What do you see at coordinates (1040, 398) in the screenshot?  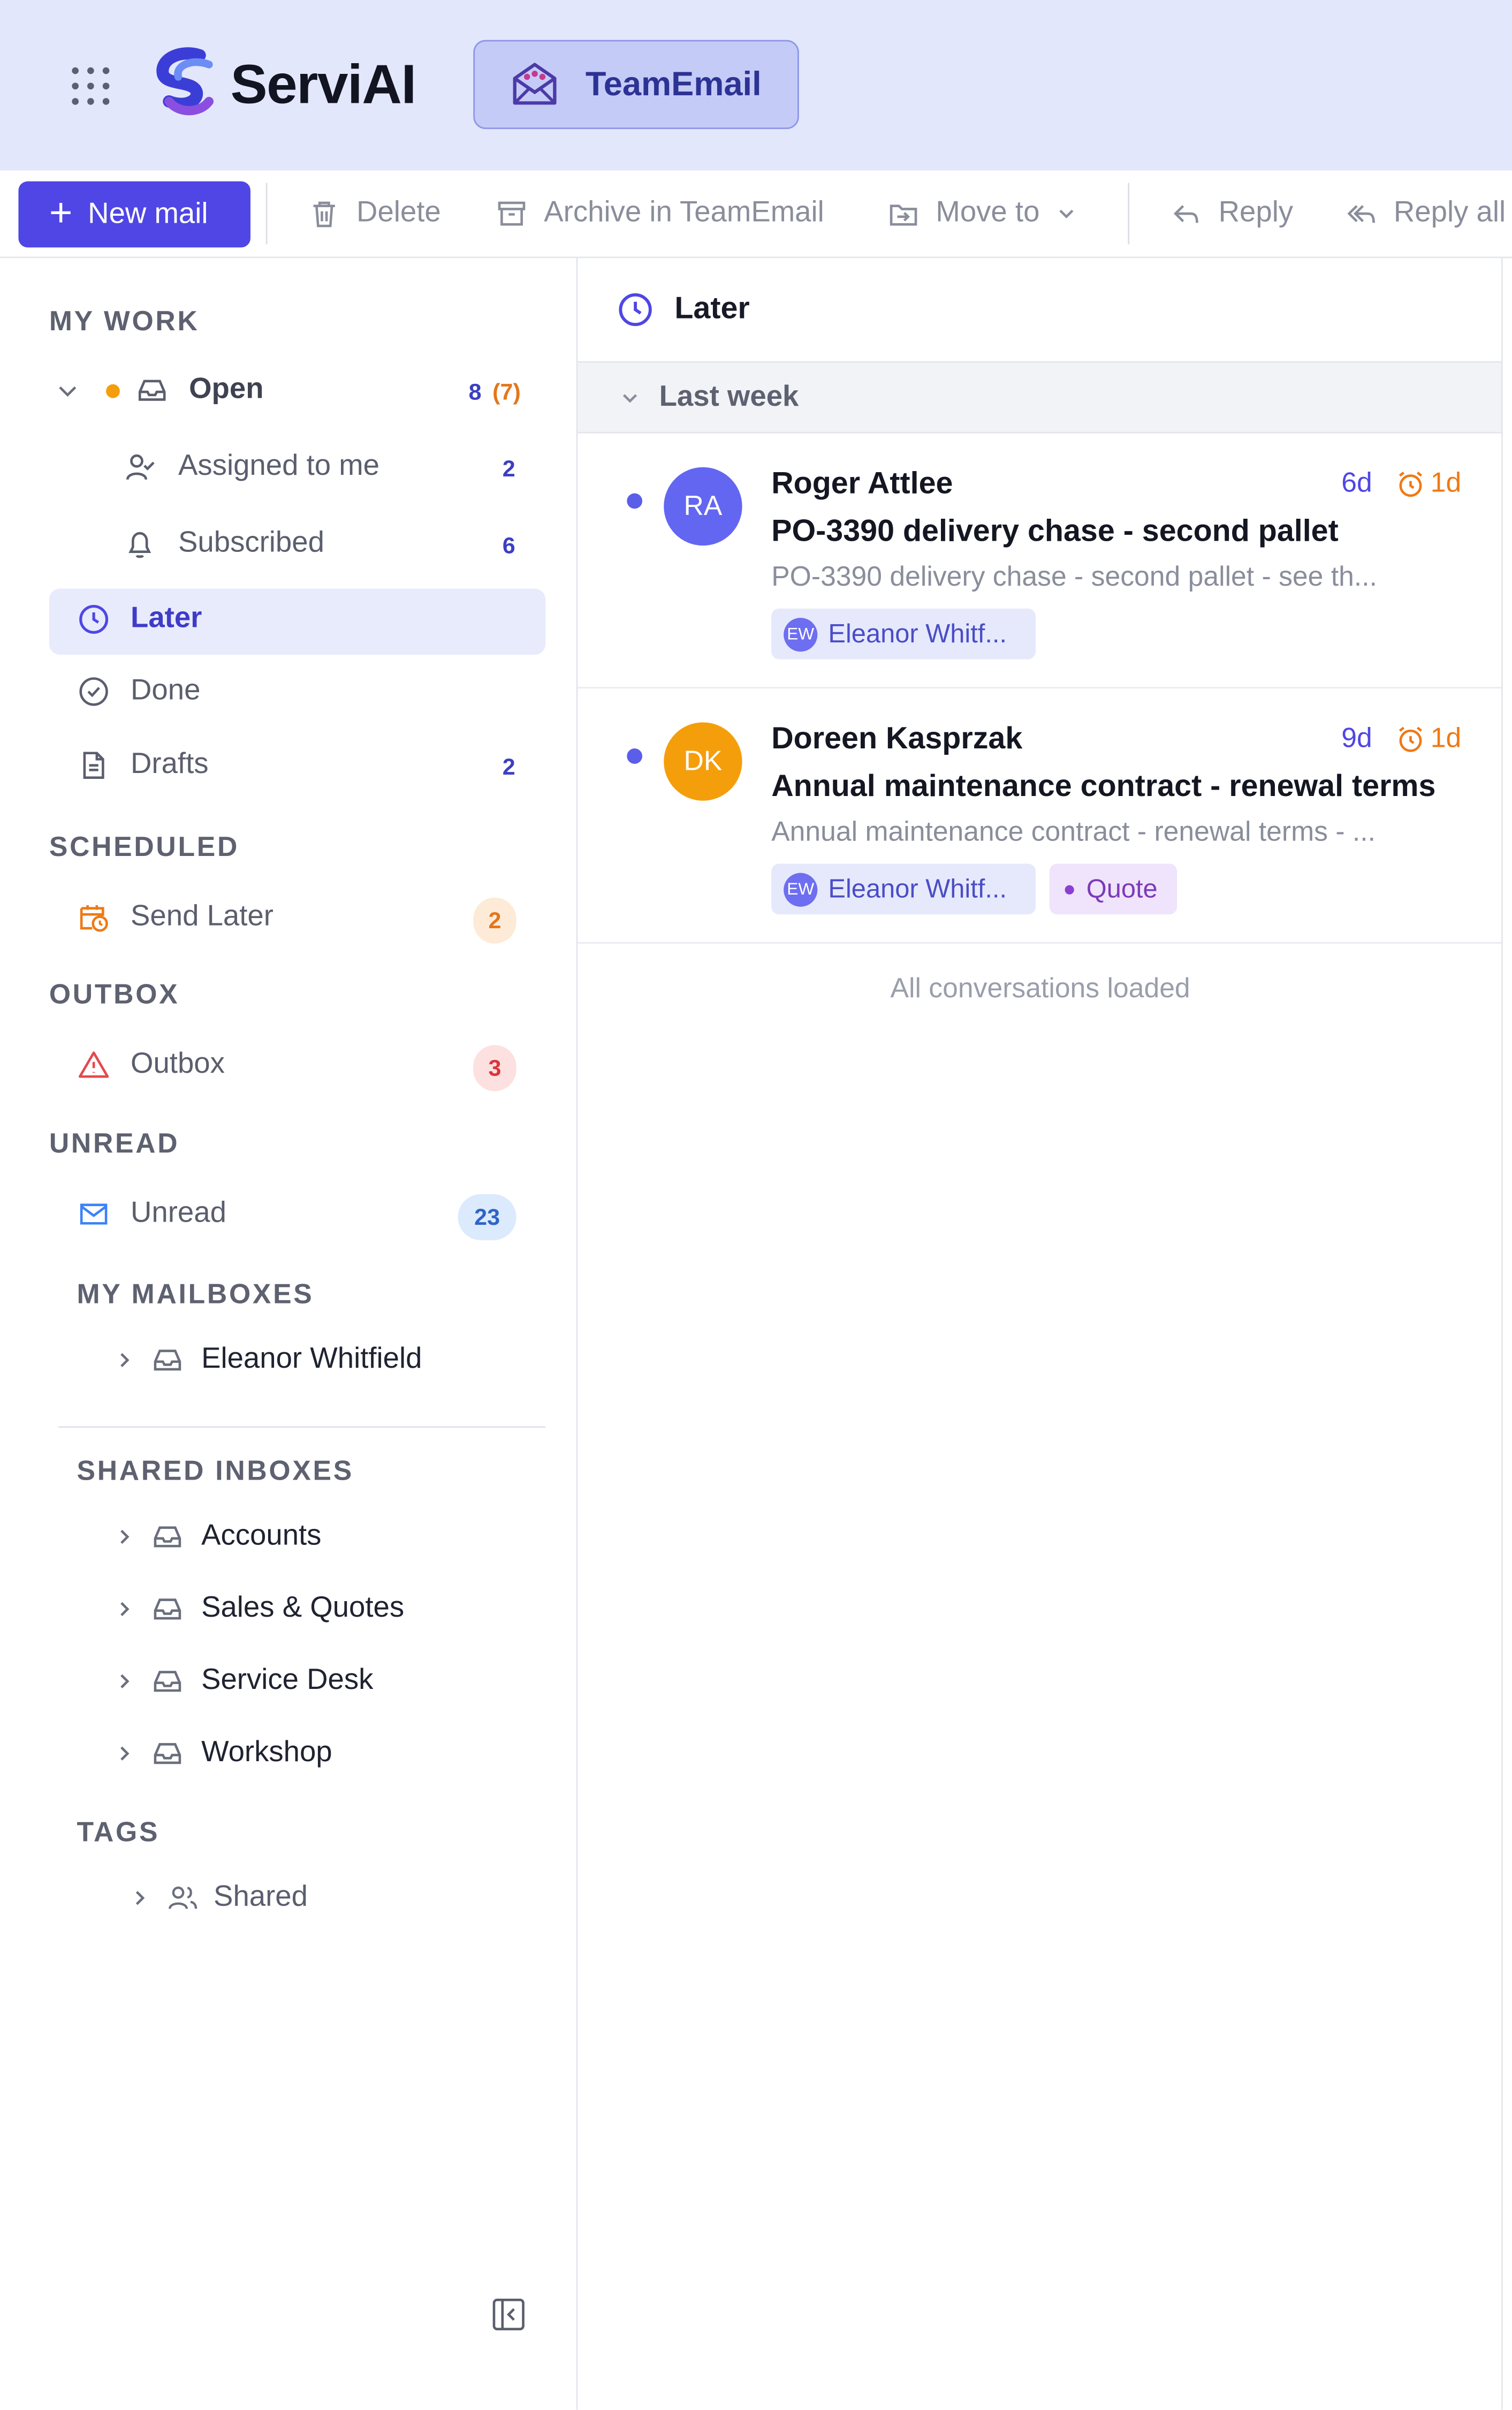 I see `group-header-last-week: Last week` at bounding box center [1040, 398].